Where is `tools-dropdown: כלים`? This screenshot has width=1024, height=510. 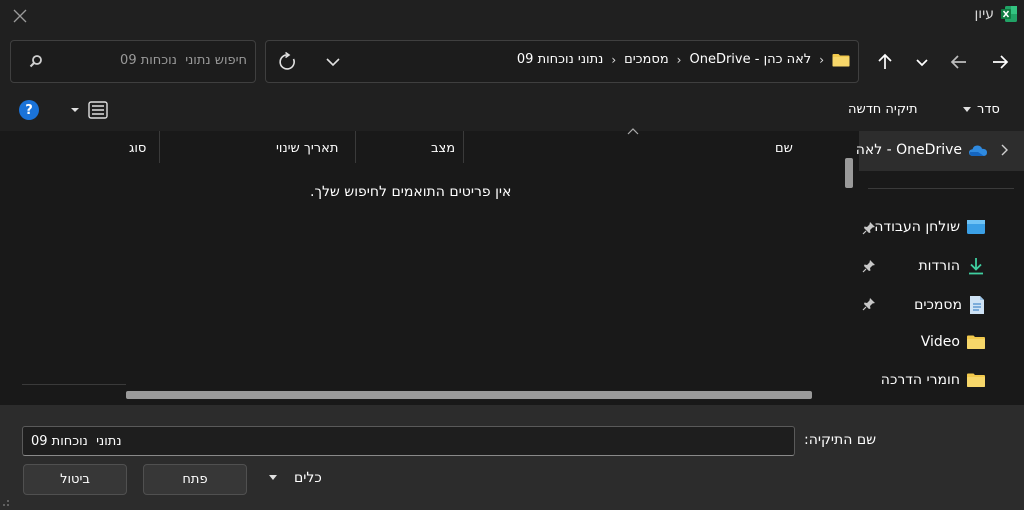 tools-dropdown: כלים is located at coordinates (295, 478).